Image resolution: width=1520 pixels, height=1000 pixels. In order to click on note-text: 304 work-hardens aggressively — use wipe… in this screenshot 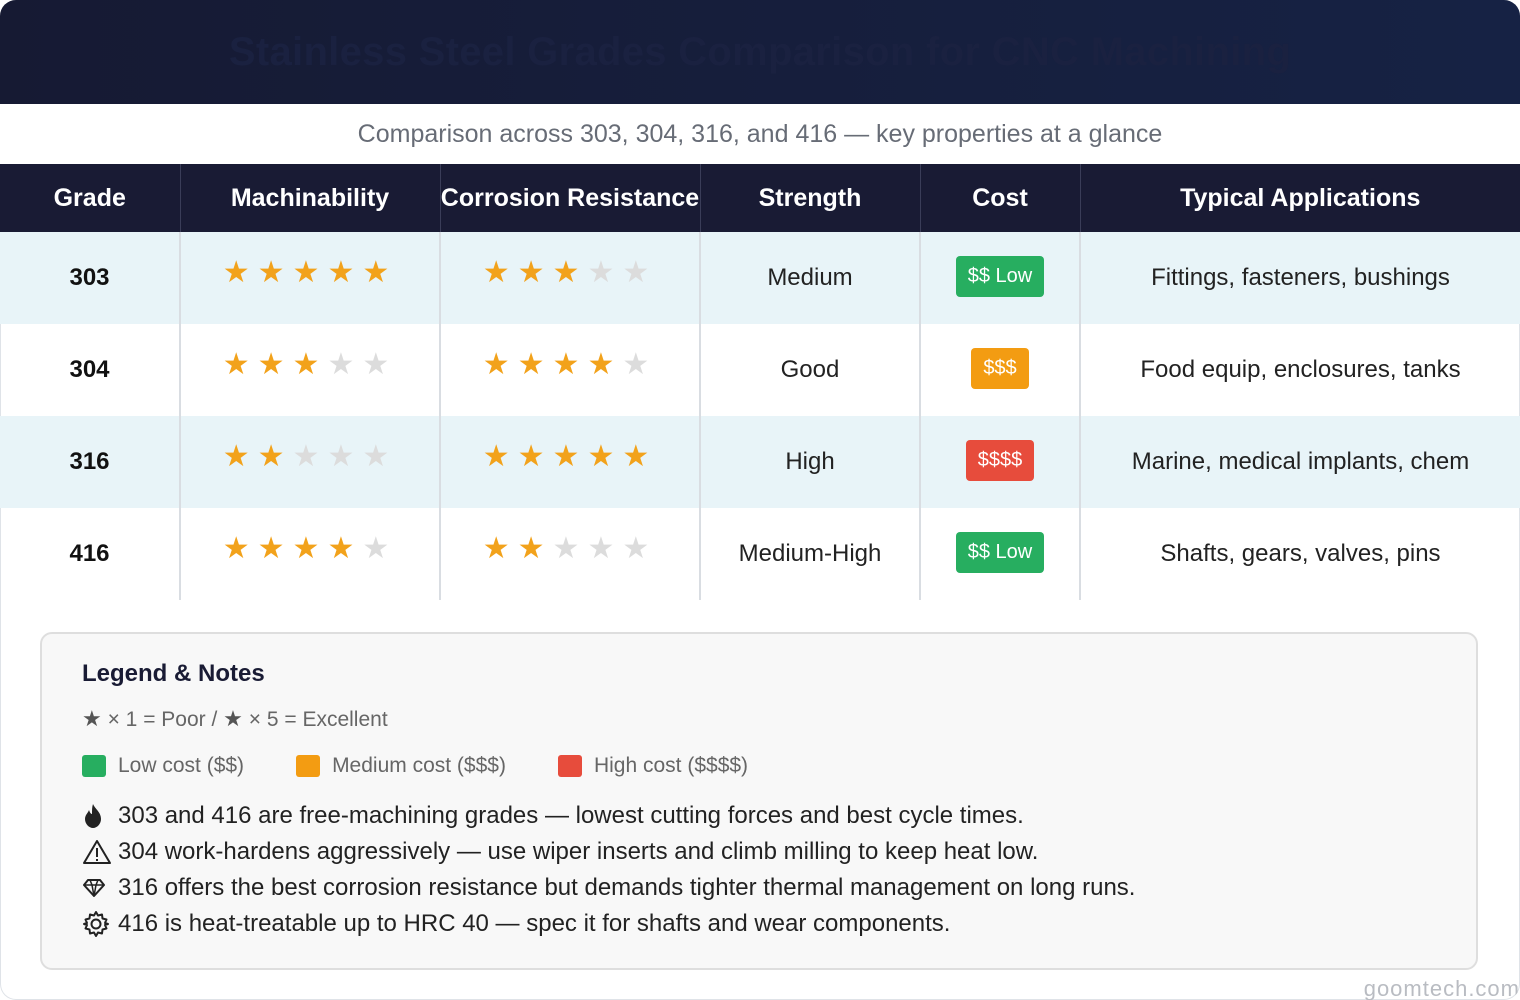, I will do `click(578, 851)`.